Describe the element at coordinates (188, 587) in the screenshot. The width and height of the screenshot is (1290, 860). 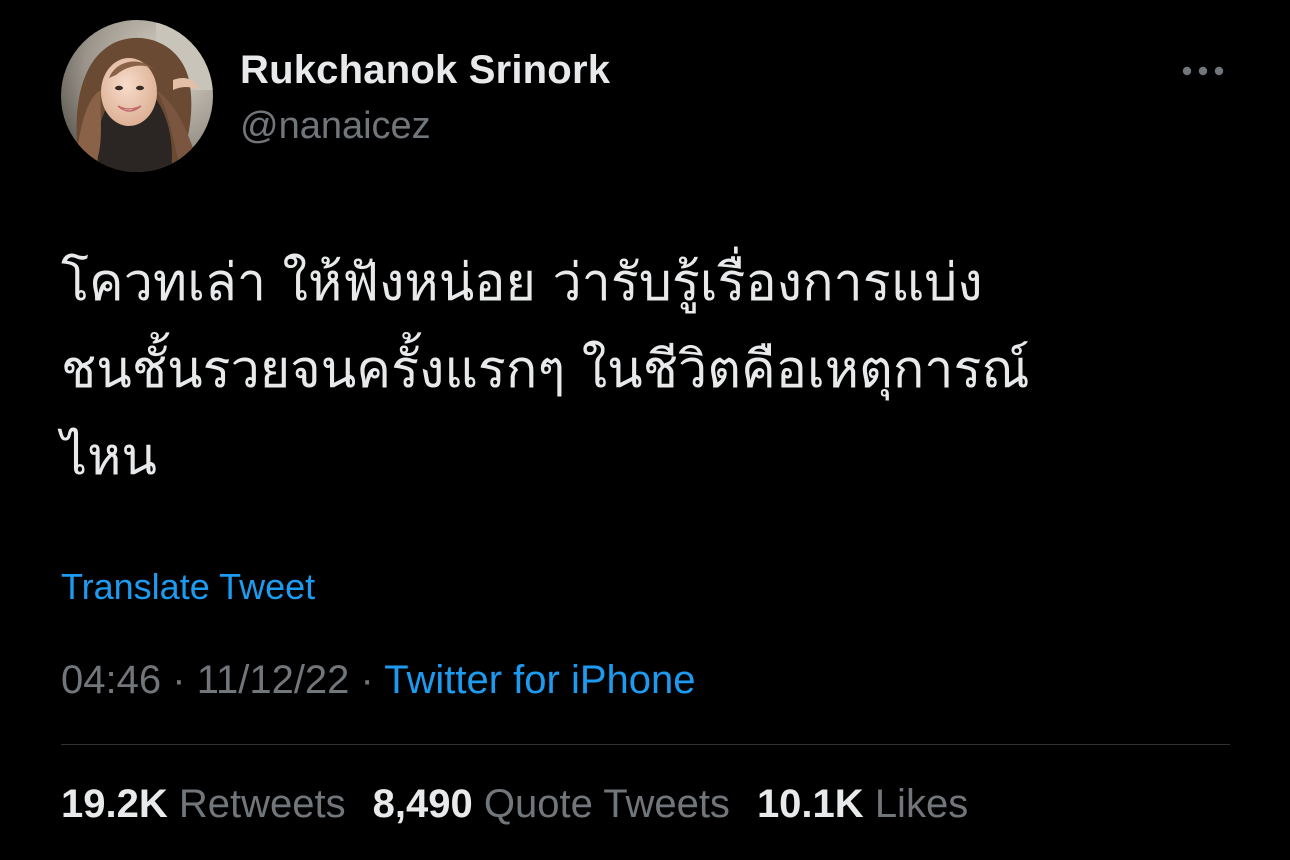
I see `translate-tweet-link: Translate Tweet` at that location.